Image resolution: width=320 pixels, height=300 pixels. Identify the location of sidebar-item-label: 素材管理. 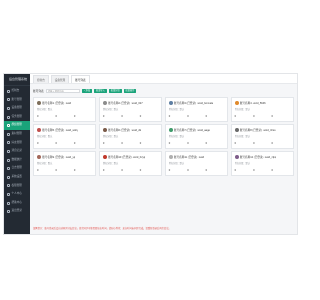
(16, 133).